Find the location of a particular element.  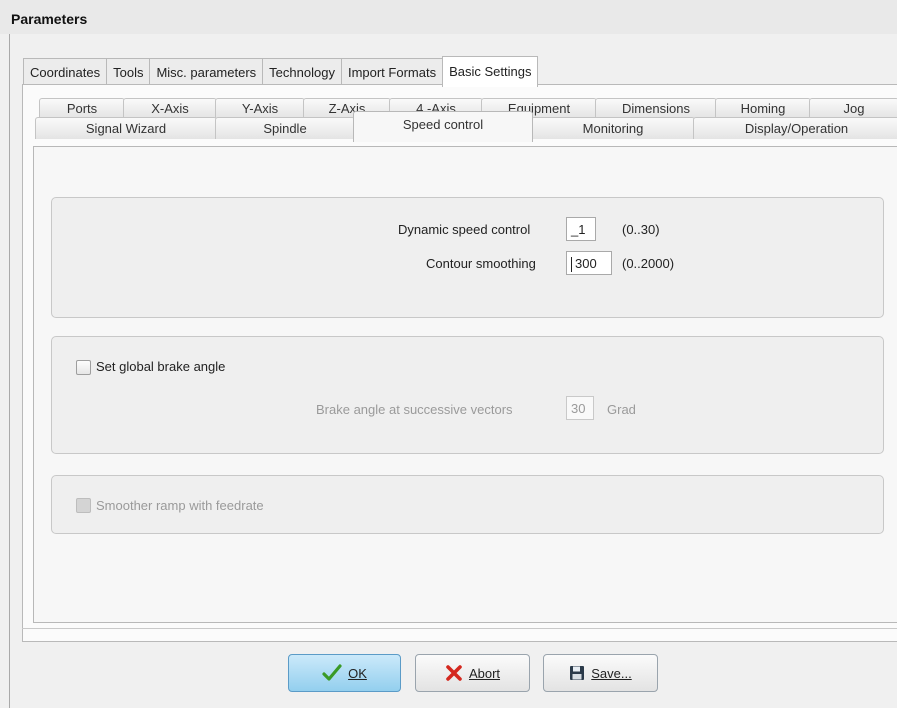

tab-homing: Homing is located at coordinates (763, 108).